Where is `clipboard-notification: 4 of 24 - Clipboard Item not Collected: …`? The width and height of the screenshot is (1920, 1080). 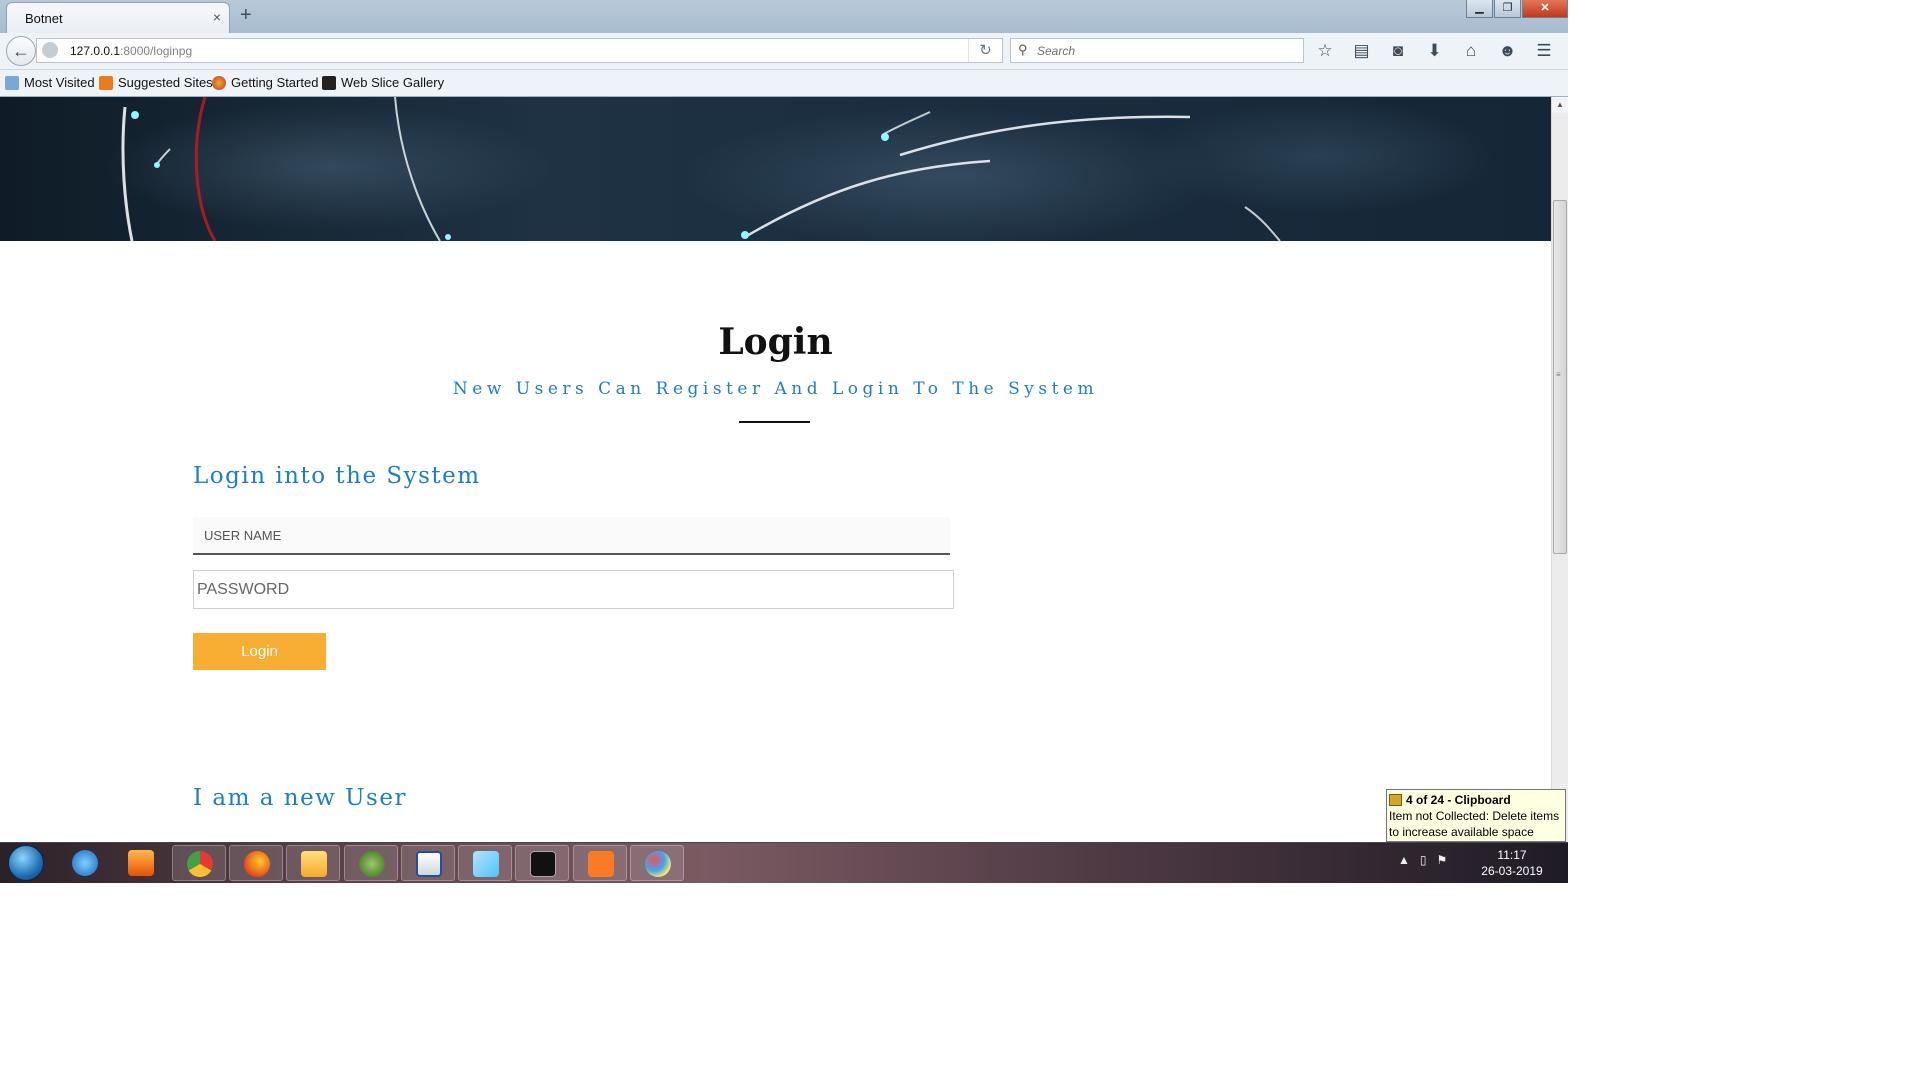
clipboard-notification: 4 of 24 - Clipboard Item not Collected: … is located at coordinates (1476, 815).